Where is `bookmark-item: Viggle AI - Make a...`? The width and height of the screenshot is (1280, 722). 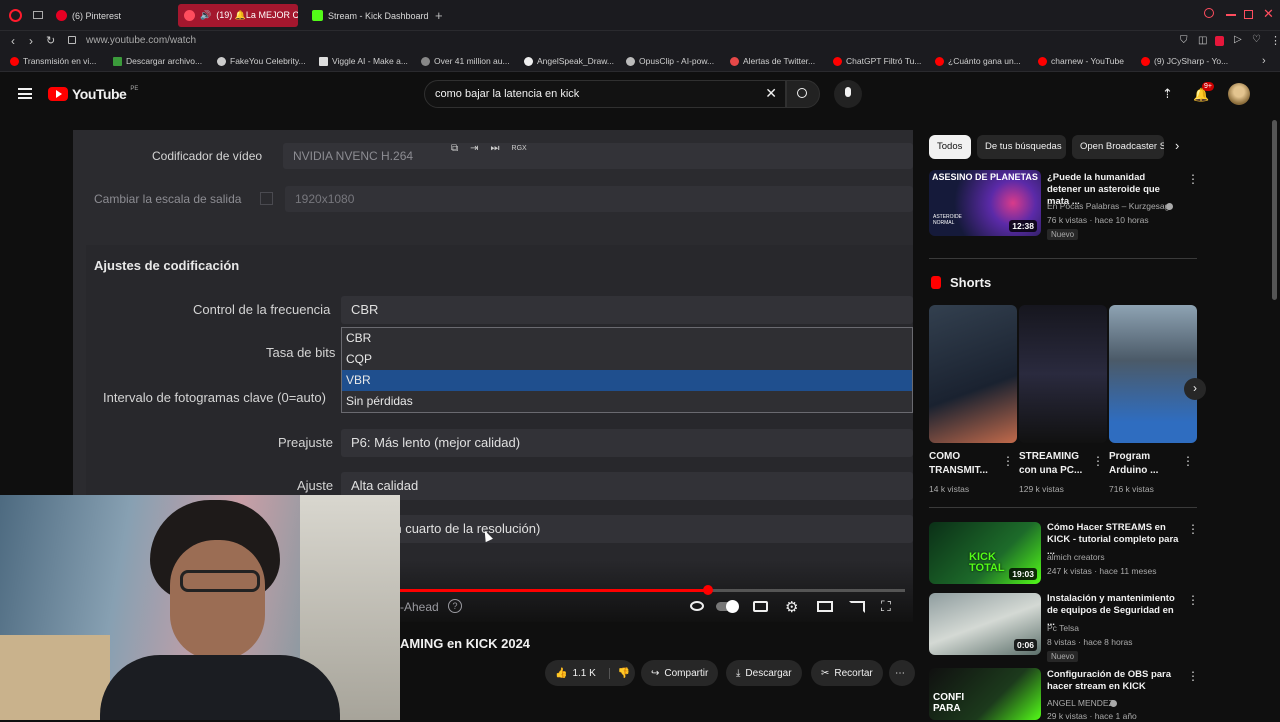
bookmark-item: Viggle AI - Make a... is located at coordinates (363, 61).